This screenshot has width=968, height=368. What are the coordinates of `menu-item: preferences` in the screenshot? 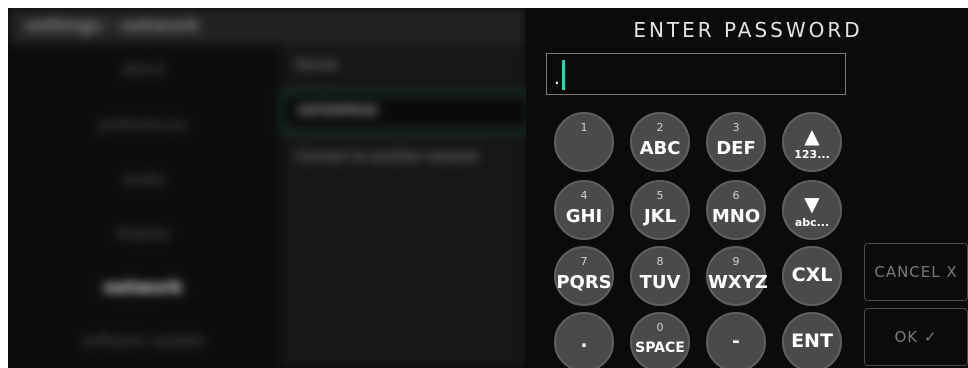 It's located at (143, 125).